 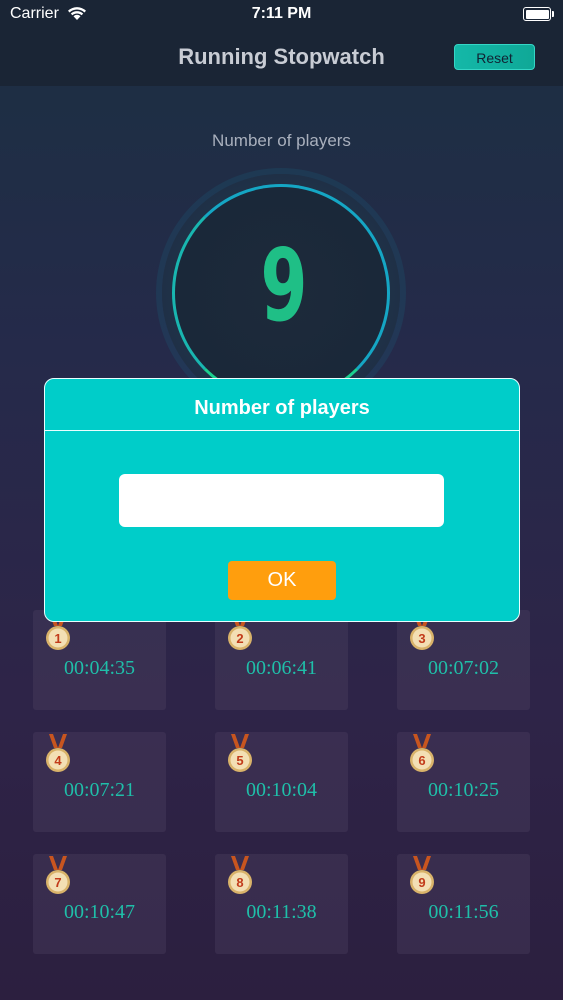 What do you see at coordinates (281, 140) in the screenshot?
I see `players-label: Number of players` at bounding box center [281, 140].